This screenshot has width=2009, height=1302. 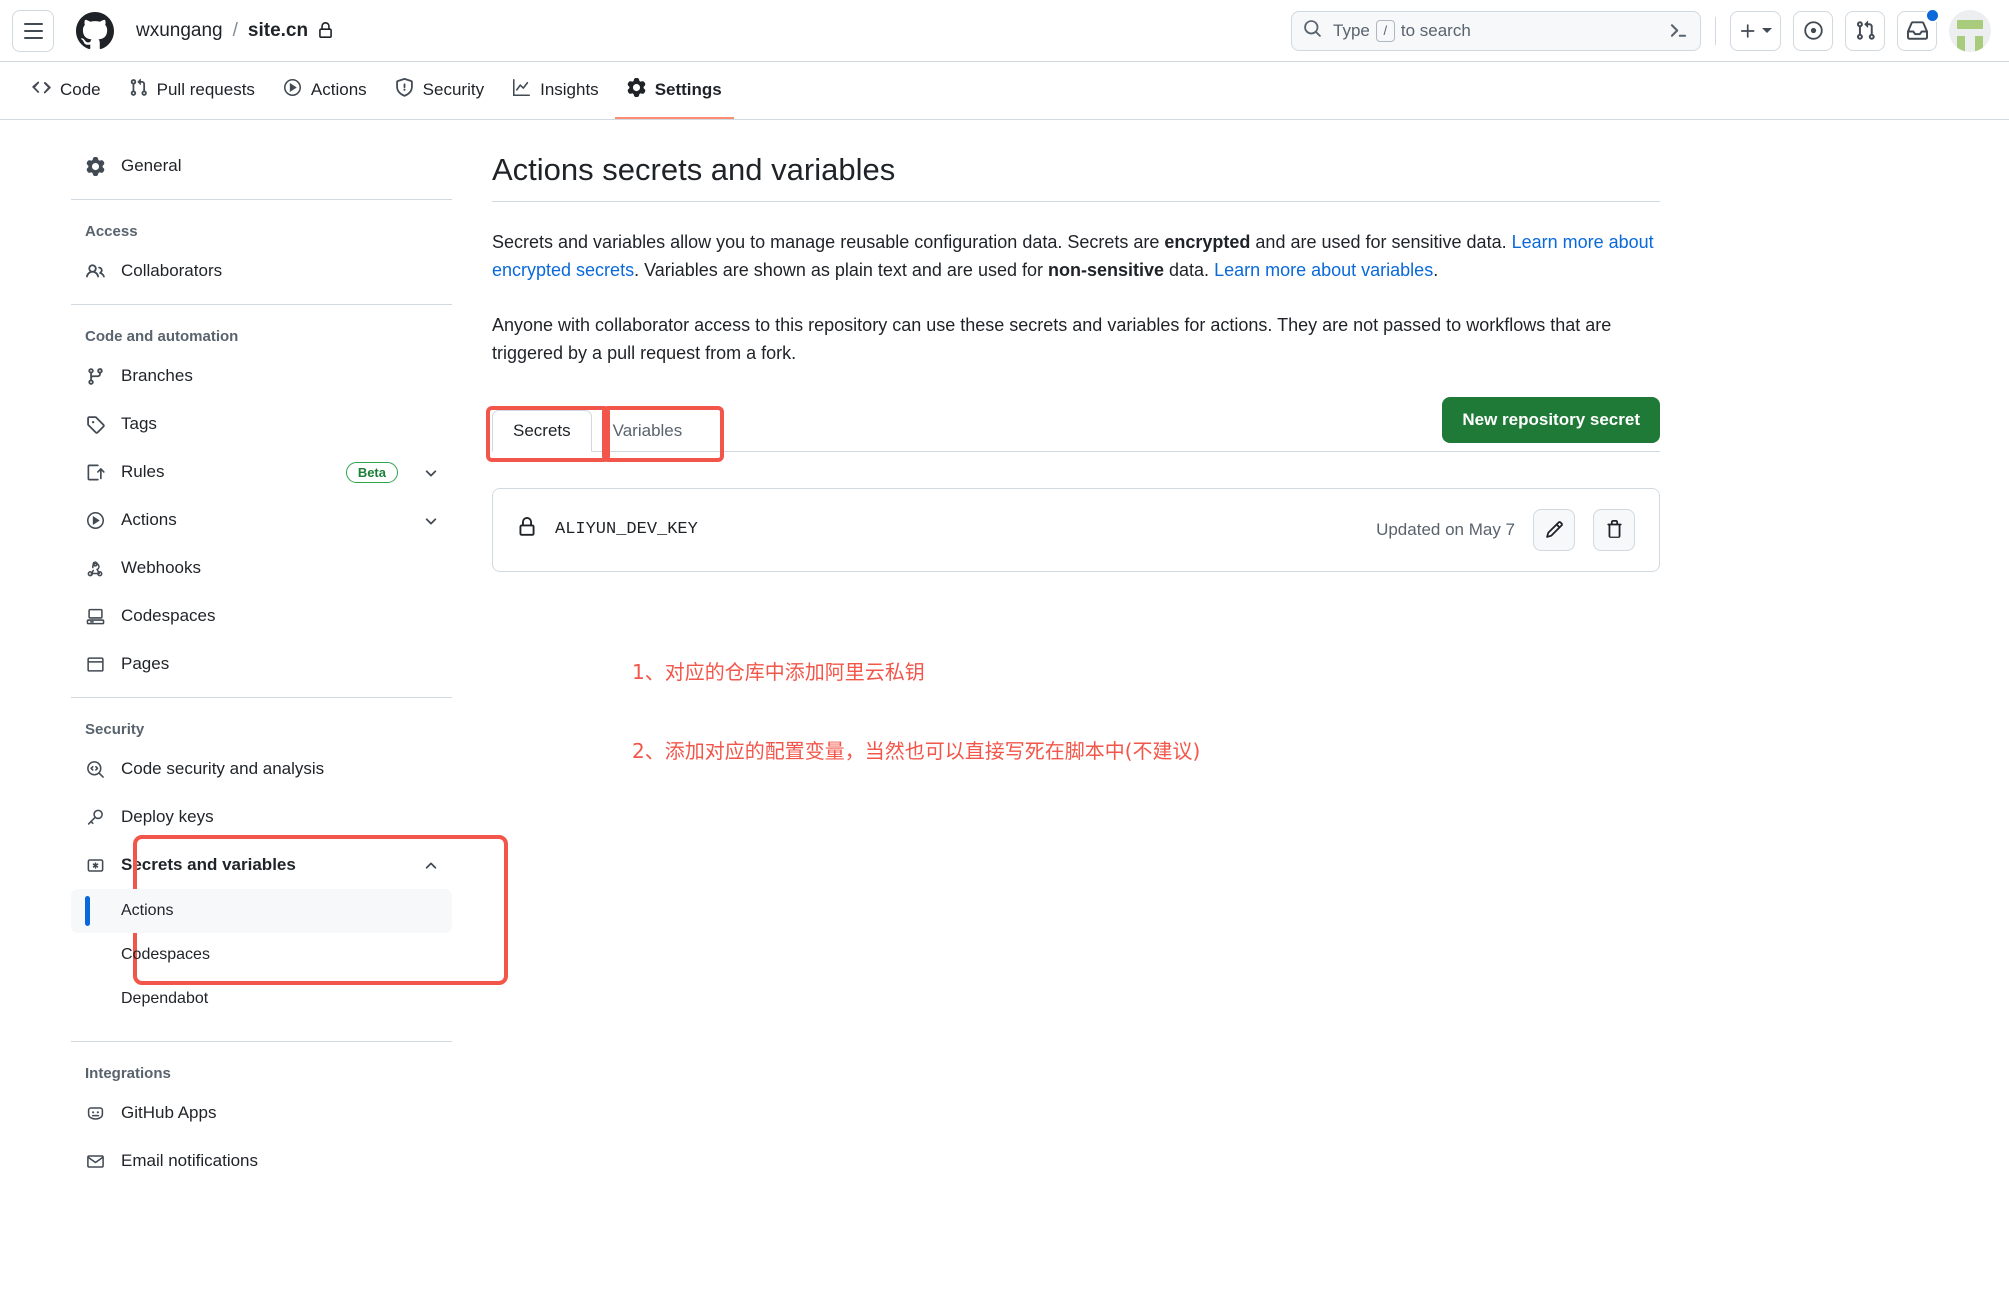 What do you see at coordinates (208, 864) in the screenshot?
I see `sidebar-item-secrets-and-variables-label: Secrets and variables` at bounding box center [208, 864].